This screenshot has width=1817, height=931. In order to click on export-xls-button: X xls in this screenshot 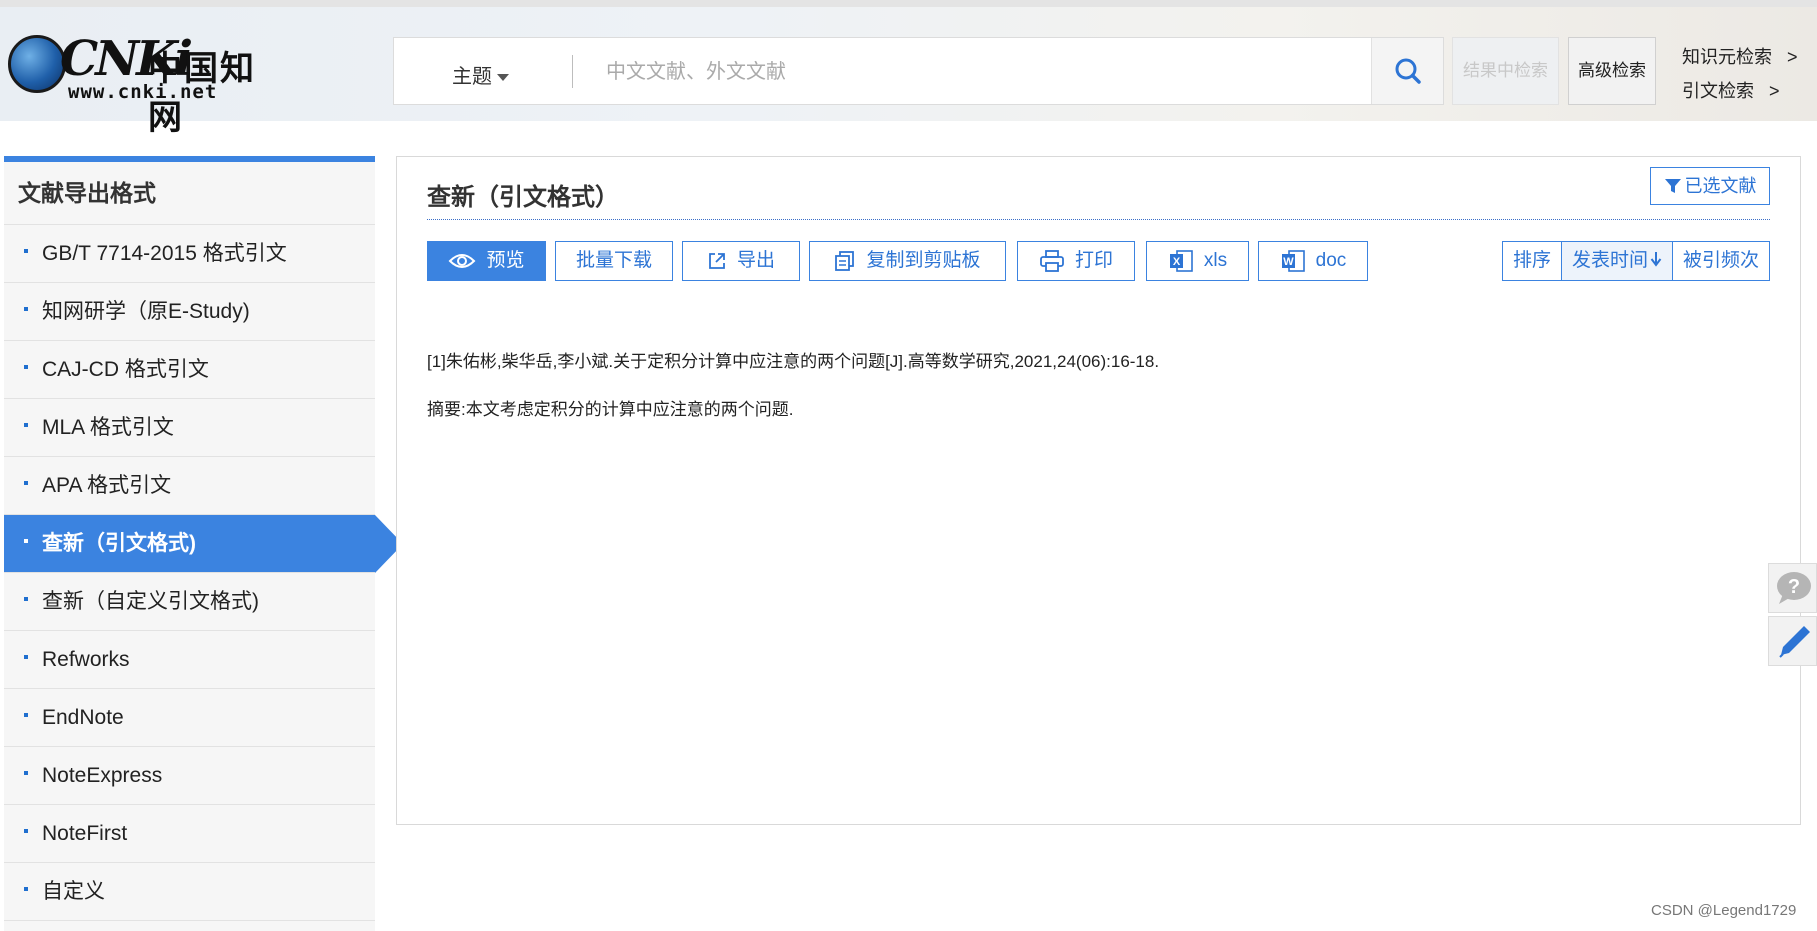, I will do `click(1197, 261)`.